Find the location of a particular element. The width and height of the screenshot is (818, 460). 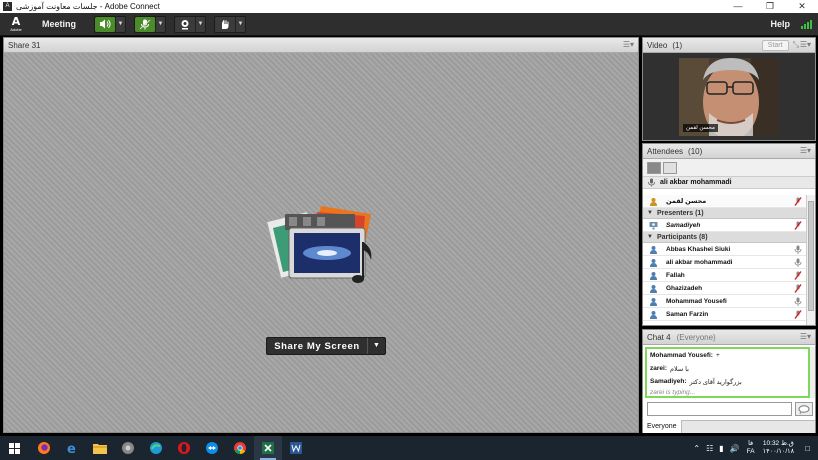

attendee-name: Abbas Khashei Siuki is located at coordinates (698, 249).